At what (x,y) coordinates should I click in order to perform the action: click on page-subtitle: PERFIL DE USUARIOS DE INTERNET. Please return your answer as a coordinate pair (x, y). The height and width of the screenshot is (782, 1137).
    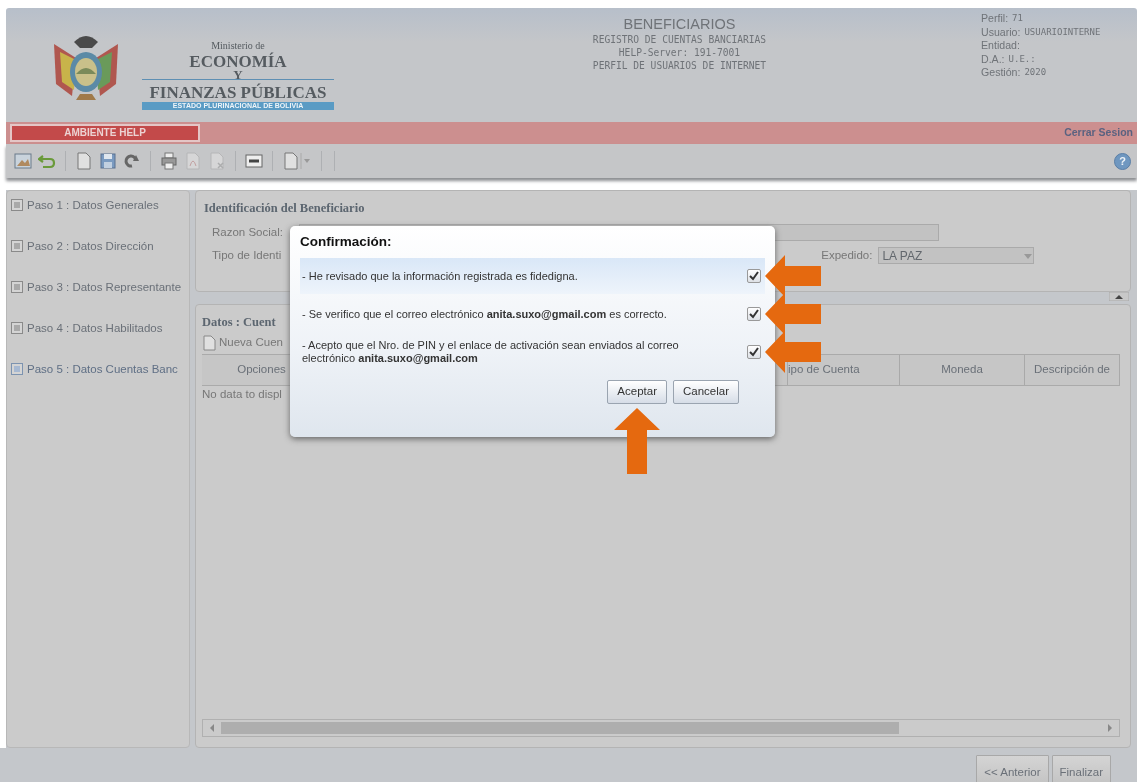
    Looking at the image, I should click on (679, 65).